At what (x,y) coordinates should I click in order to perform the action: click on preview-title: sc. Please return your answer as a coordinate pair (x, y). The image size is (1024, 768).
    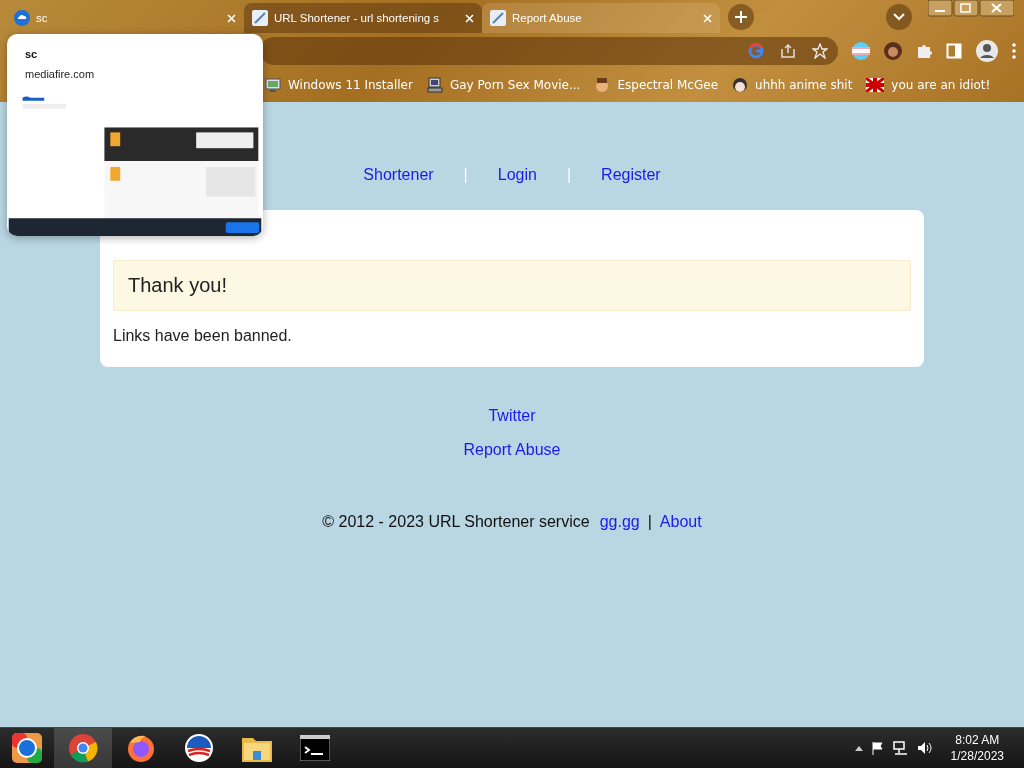
    Looking at the image, I should click on (32, 54).